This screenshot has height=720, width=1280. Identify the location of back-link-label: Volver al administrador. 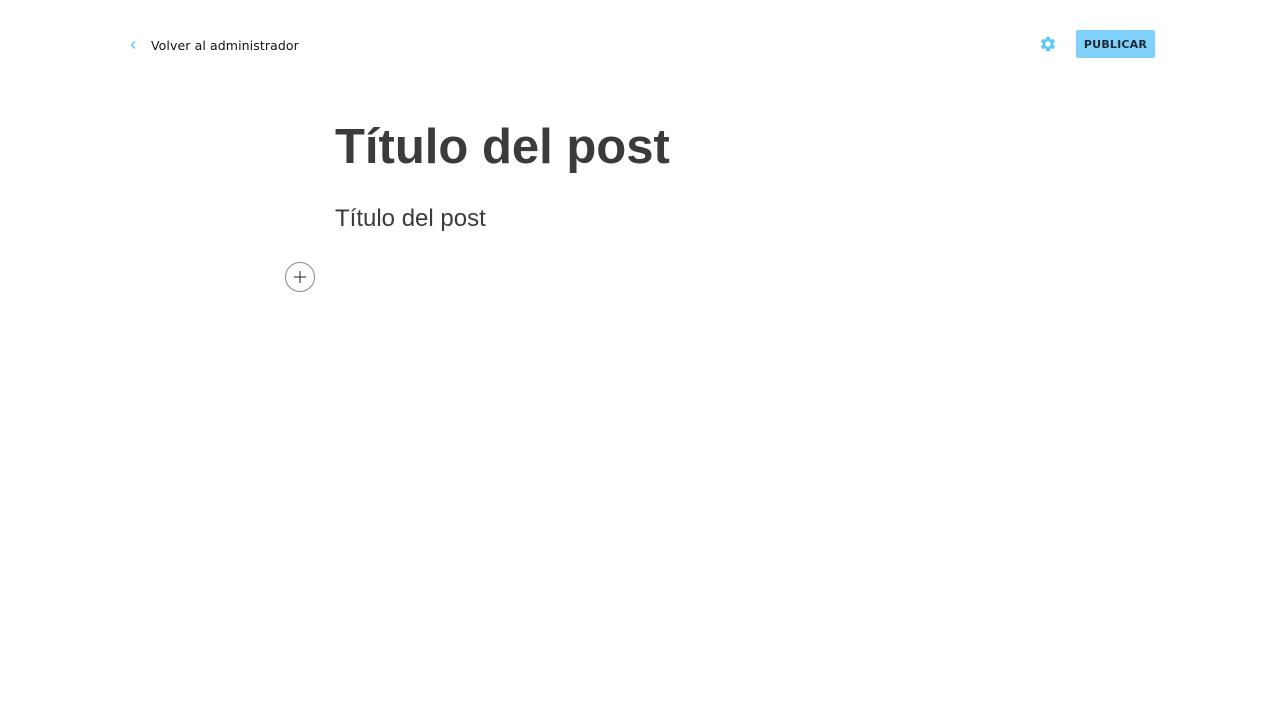
(225, 45).